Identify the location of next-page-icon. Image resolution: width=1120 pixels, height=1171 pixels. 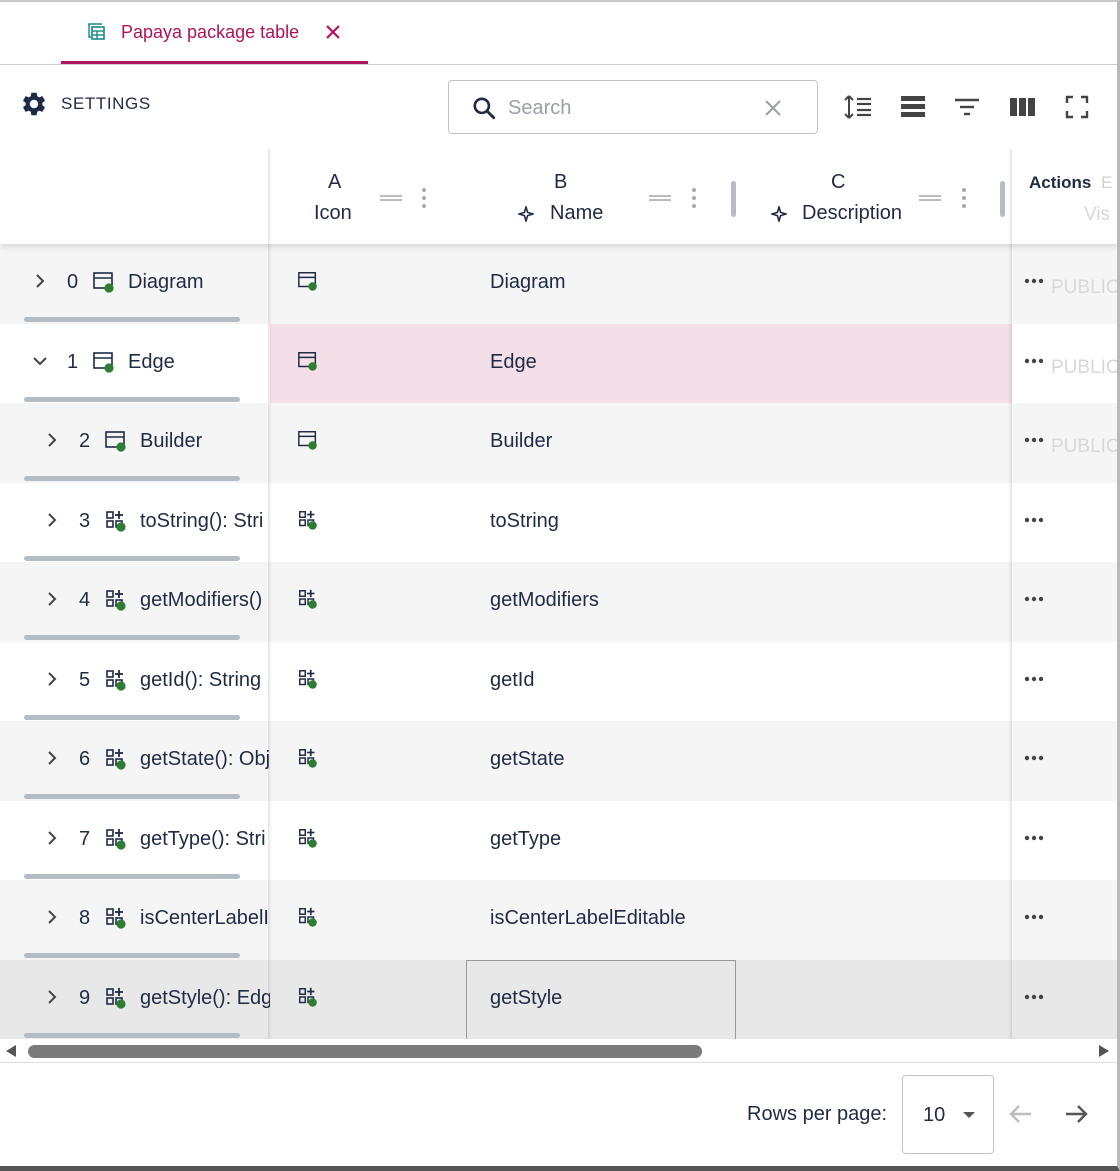
(1076, 1114).